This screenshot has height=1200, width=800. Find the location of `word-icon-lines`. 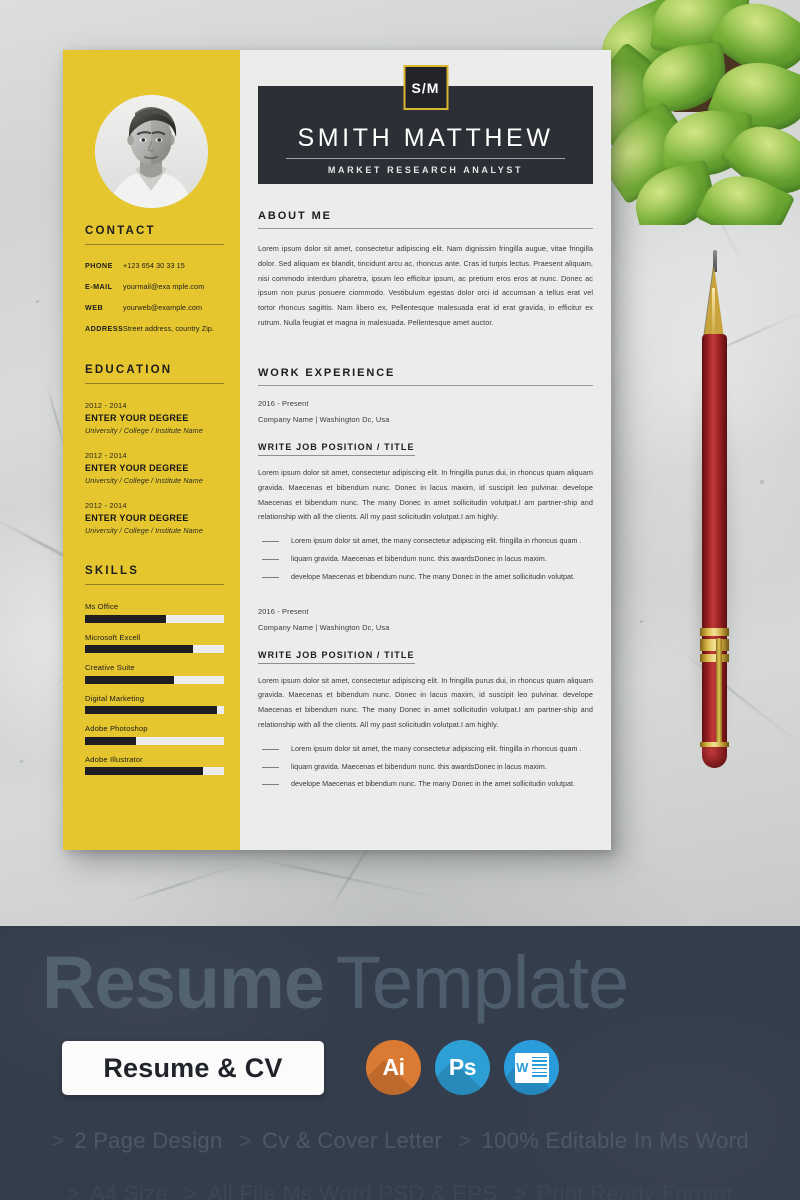

word-icon-lines is located at coordinates (539, 1067).